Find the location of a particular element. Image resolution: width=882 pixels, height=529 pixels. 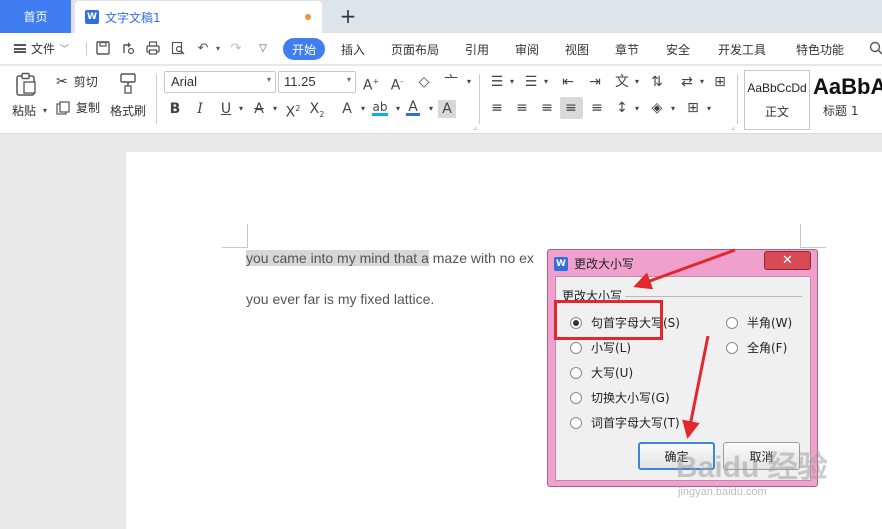

style-heading-1: AaBbA 标题 1 is located at coordinates (846, 100).